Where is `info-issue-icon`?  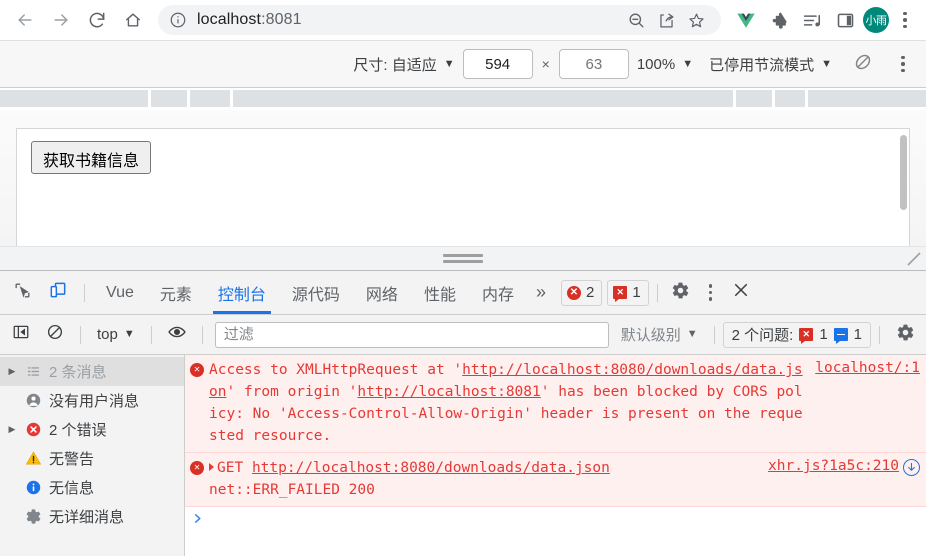 info-issue-icon is located at coordinates (840, 336).